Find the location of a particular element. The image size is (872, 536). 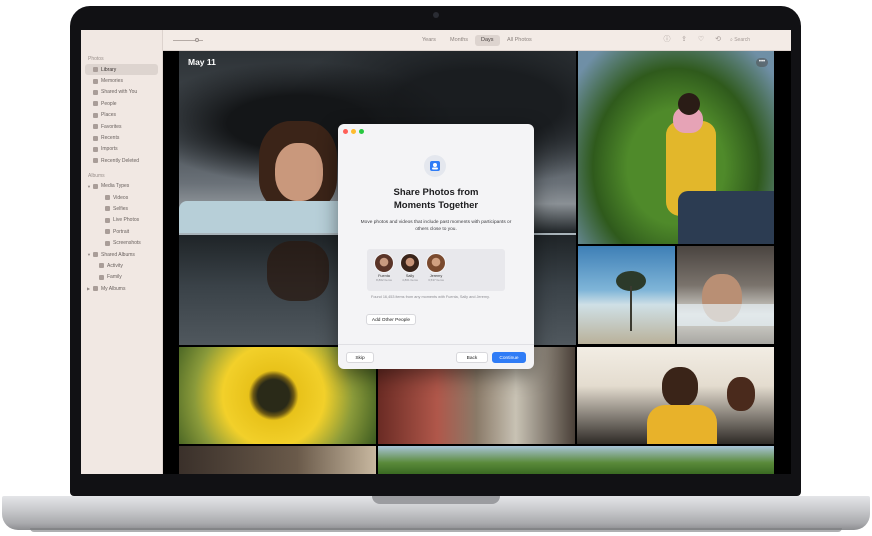

sidebar-item-imports: Imports is located at coordinates (121, 149).